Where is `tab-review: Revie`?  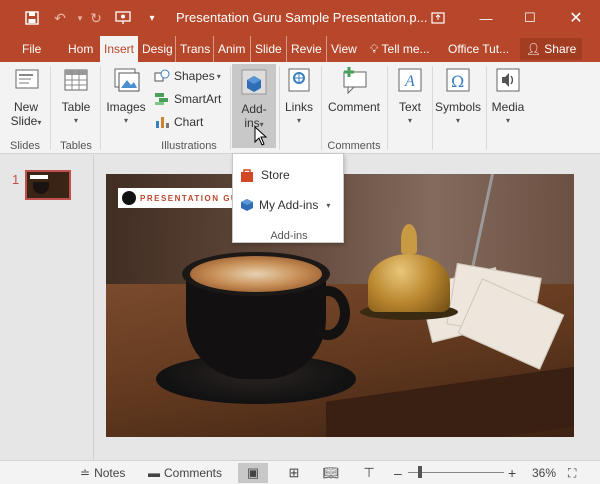 tab-review: Revie is located at coordinates (306, 49).